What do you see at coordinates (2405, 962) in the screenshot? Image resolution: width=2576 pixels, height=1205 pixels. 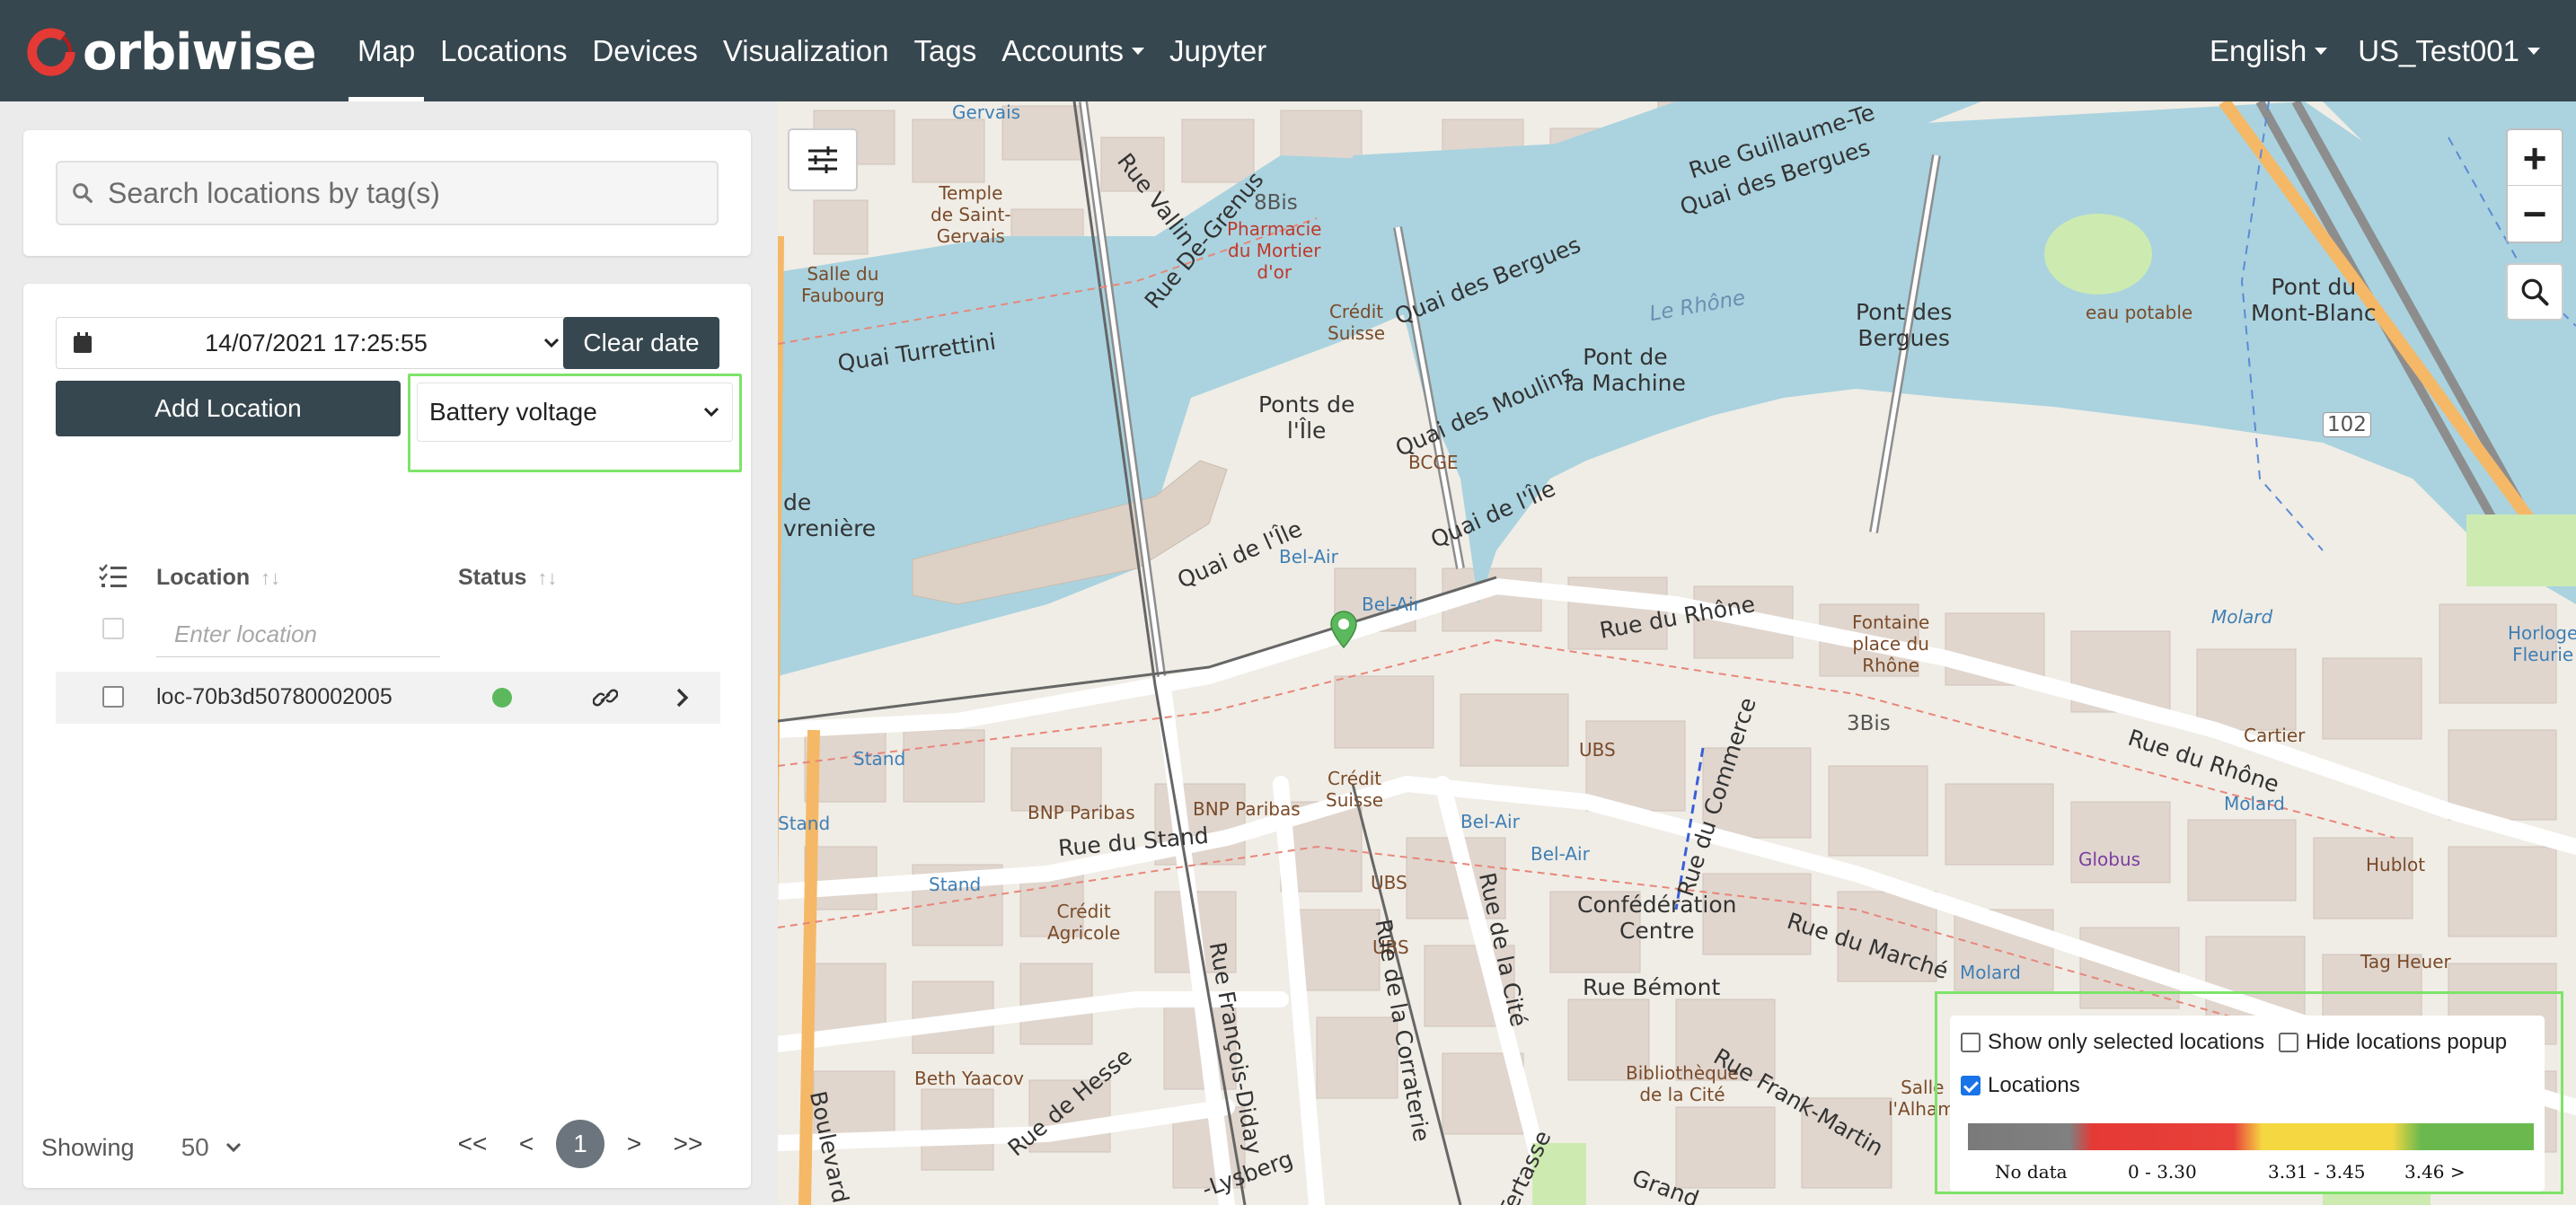 I see `map-label: Tag Heuer` at bounding box center [2405, 962].